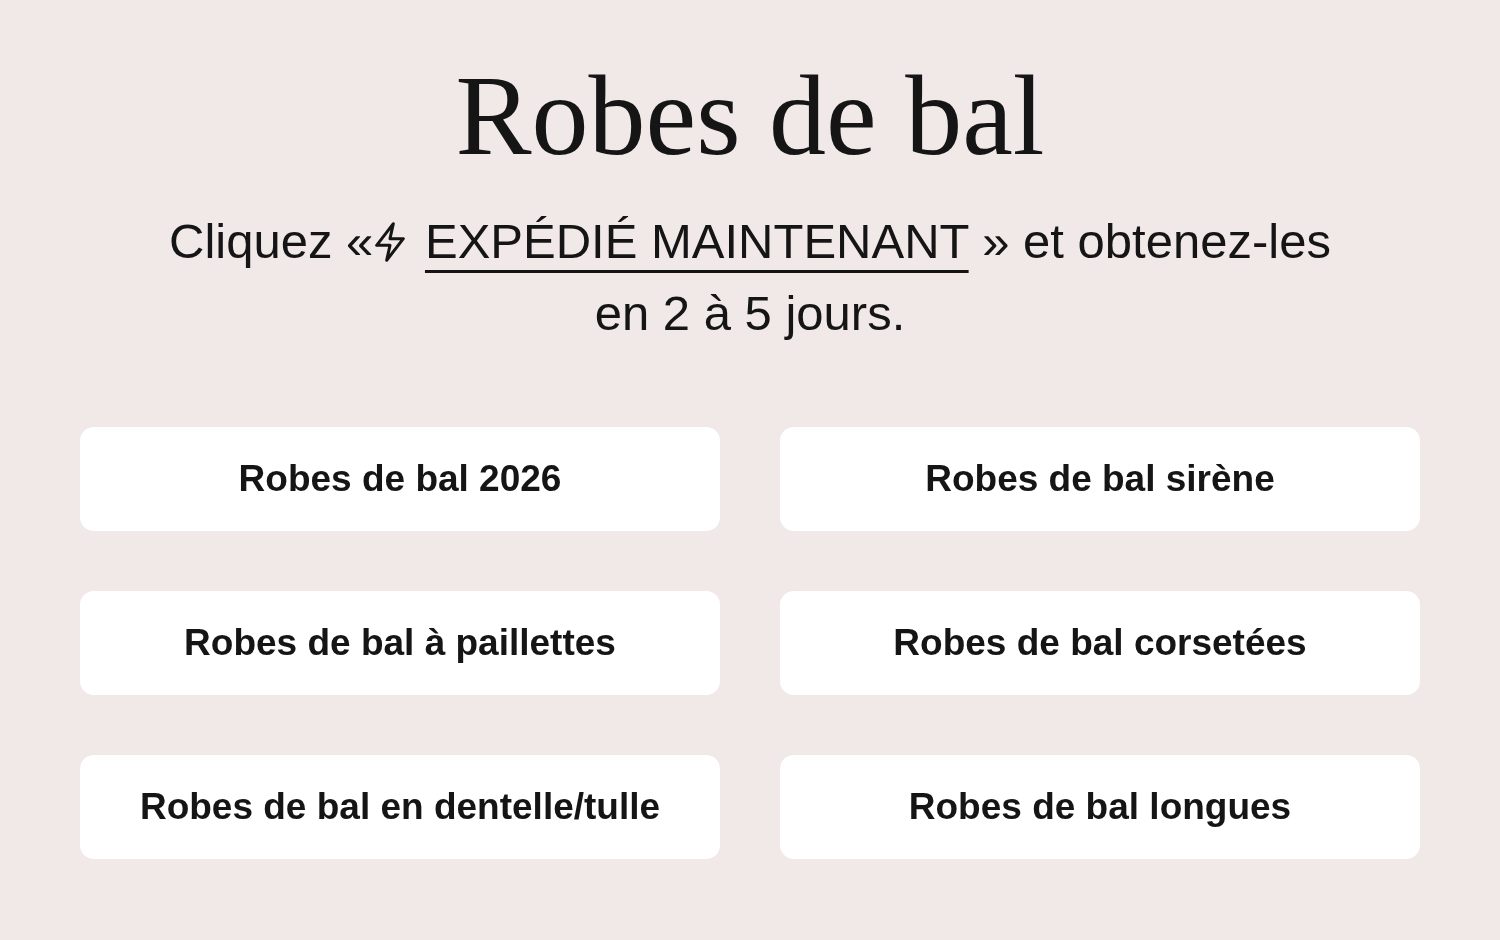 The height and width of the screenshot is (940, 1500). I want to click on ship-now-link: EXPÉDIÉ MAINTENANT, so click(696, 241).